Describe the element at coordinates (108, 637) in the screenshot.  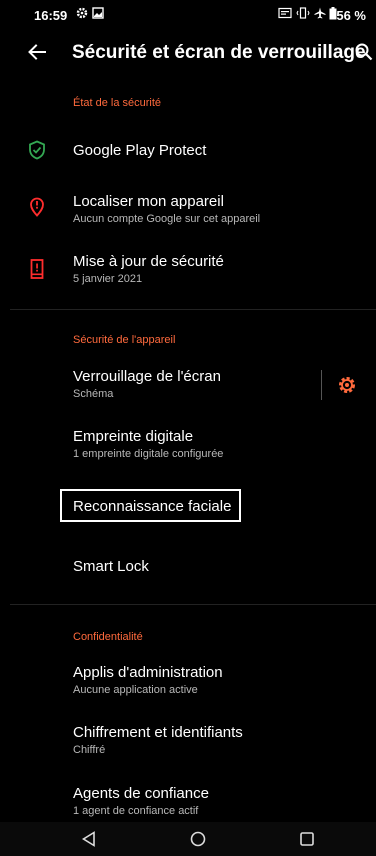
I see `section-header-privacy: Confidentialité` at that location.